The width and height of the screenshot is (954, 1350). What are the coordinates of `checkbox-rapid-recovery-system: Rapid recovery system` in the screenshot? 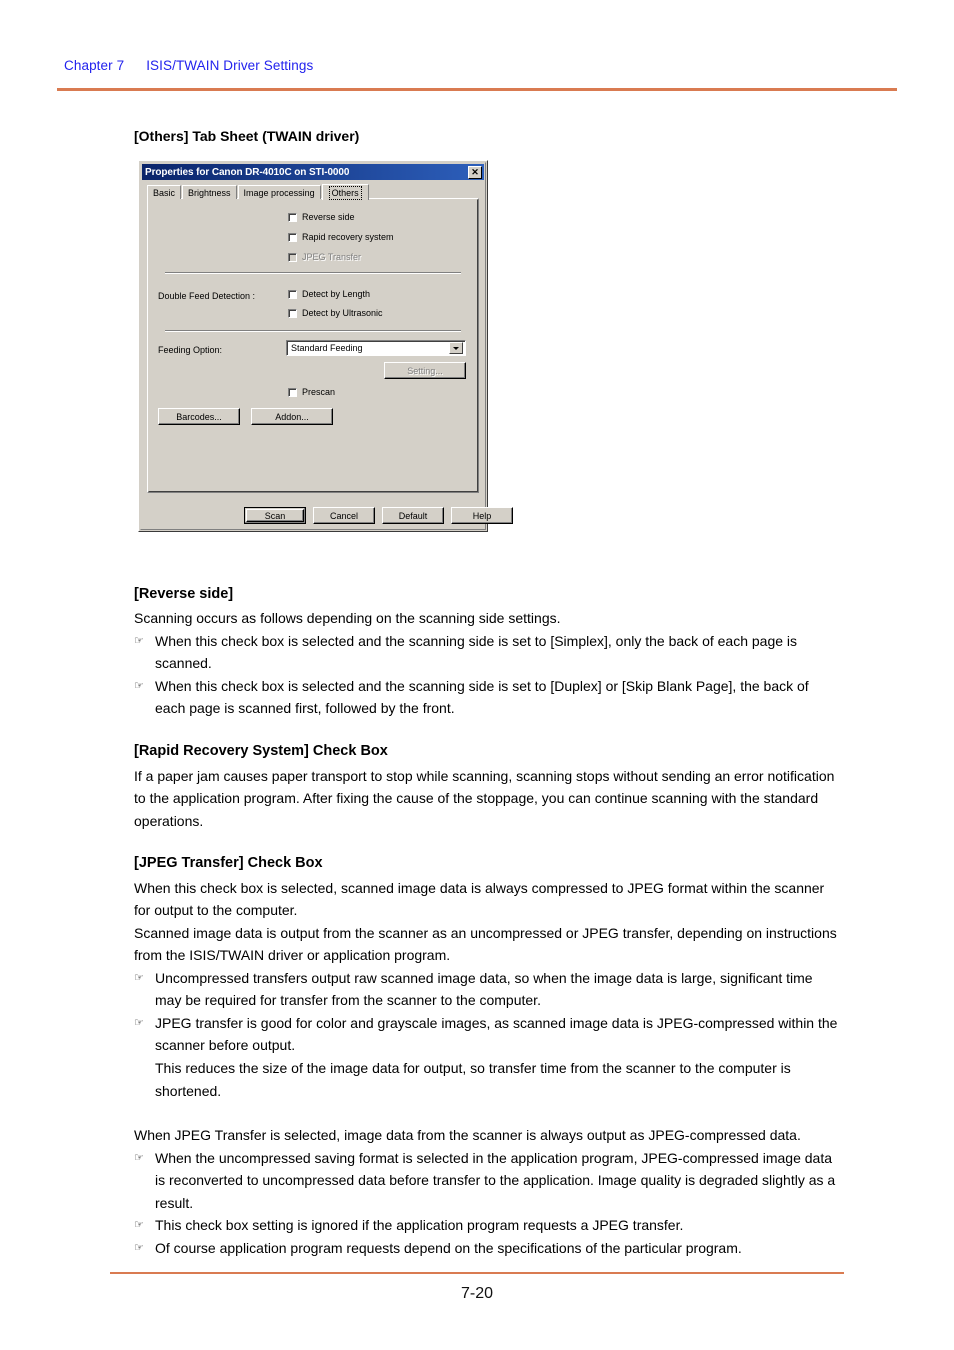 It's located at (341, 237).